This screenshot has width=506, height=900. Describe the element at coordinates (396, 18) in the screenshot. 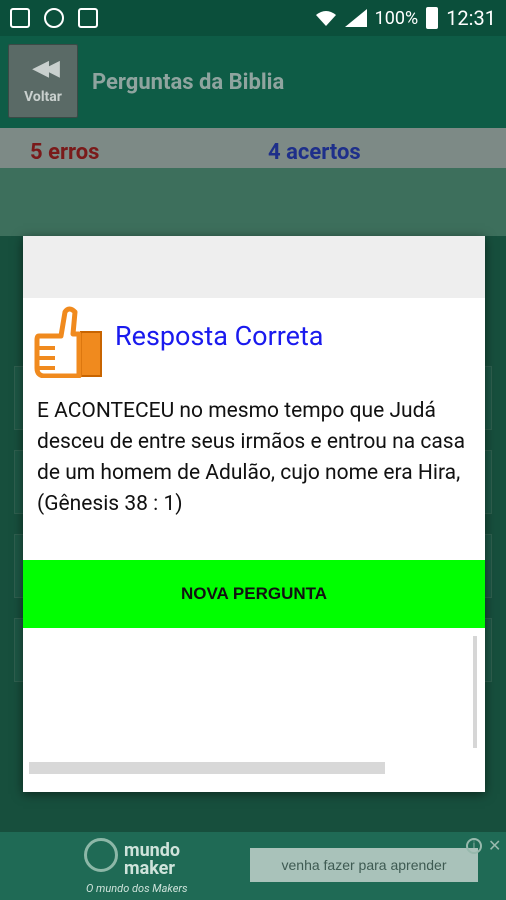

I see `battery-level: 100%` at that location.